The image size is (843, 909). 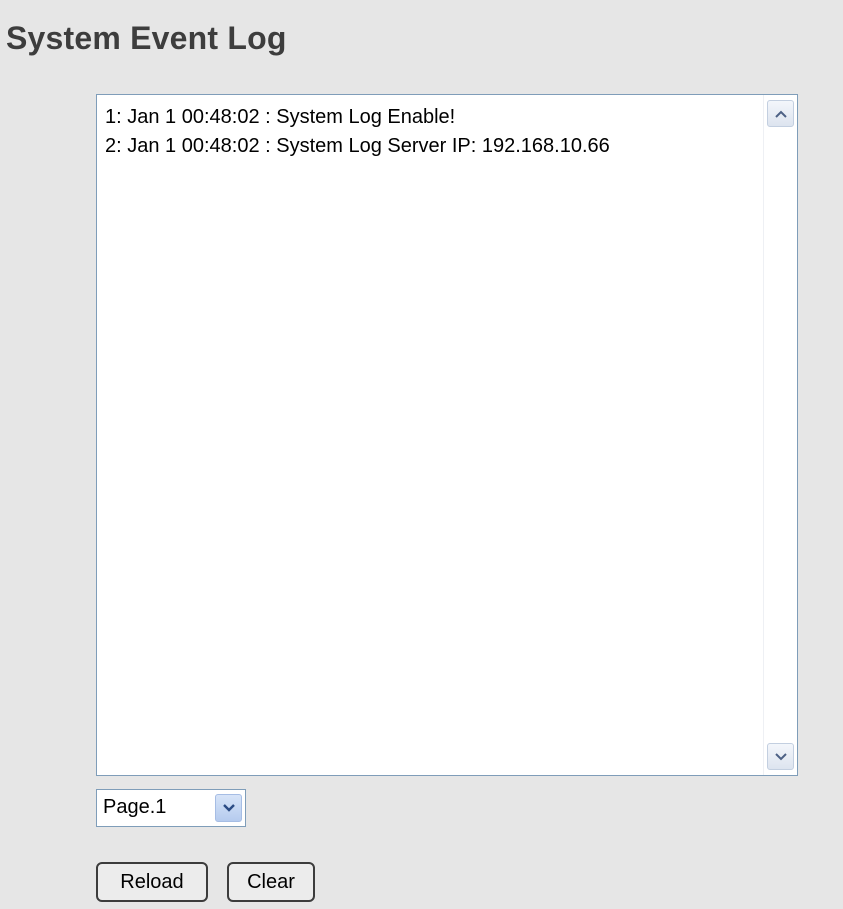 I want to click on chevron-up-icon, so click(x=780, y=114).